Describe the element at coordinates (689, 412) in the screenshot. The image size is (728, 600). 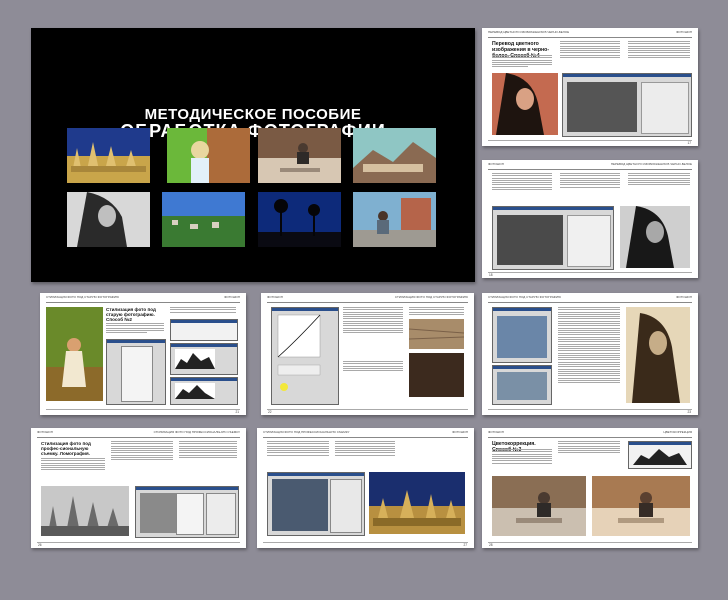
I see `page-number: 23` at that location.